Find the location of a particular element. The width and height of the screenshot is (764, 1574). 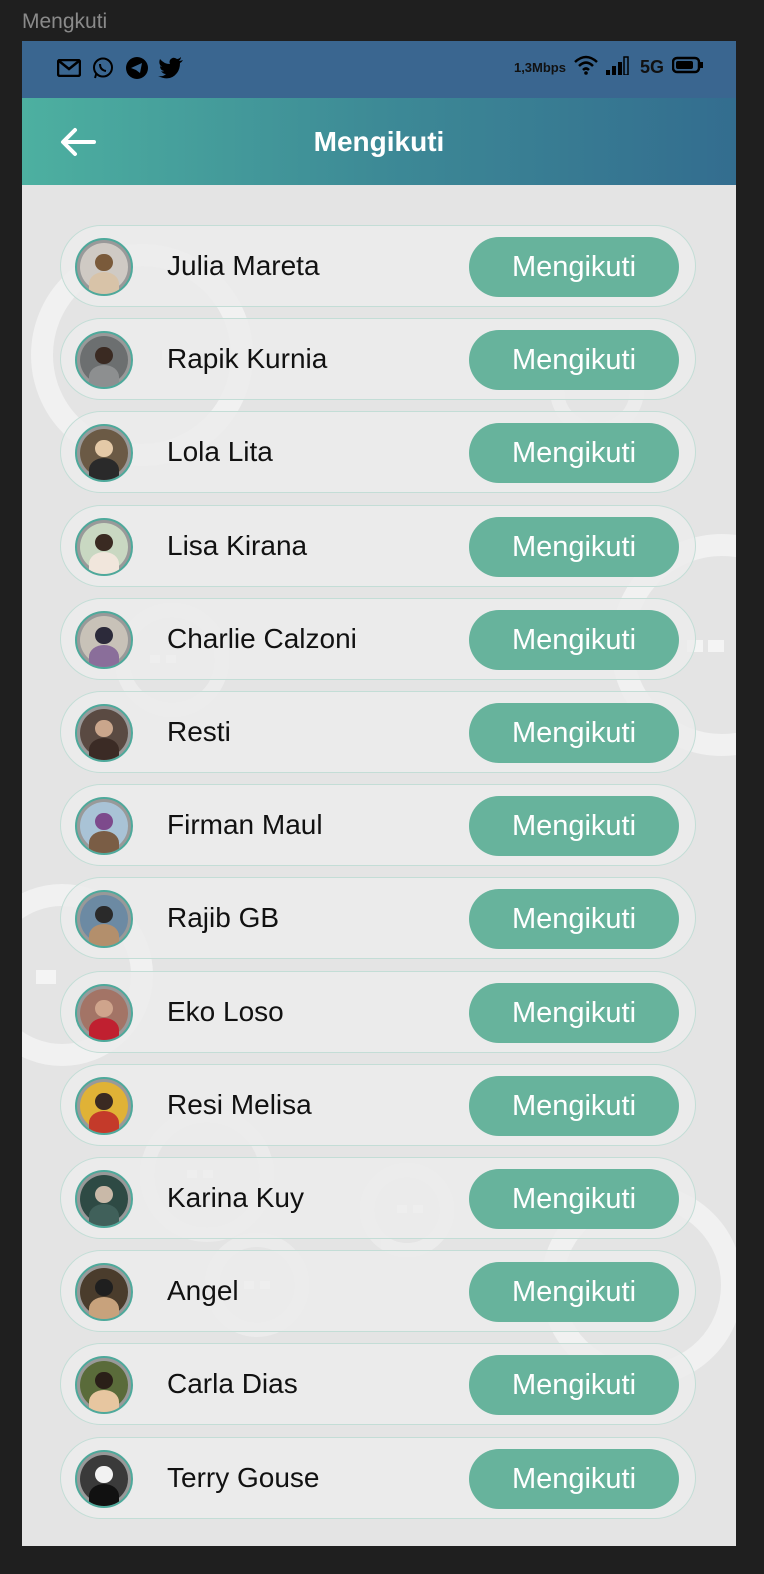

network-speed: 1,3Mbps is located at coordinates (539, 67).